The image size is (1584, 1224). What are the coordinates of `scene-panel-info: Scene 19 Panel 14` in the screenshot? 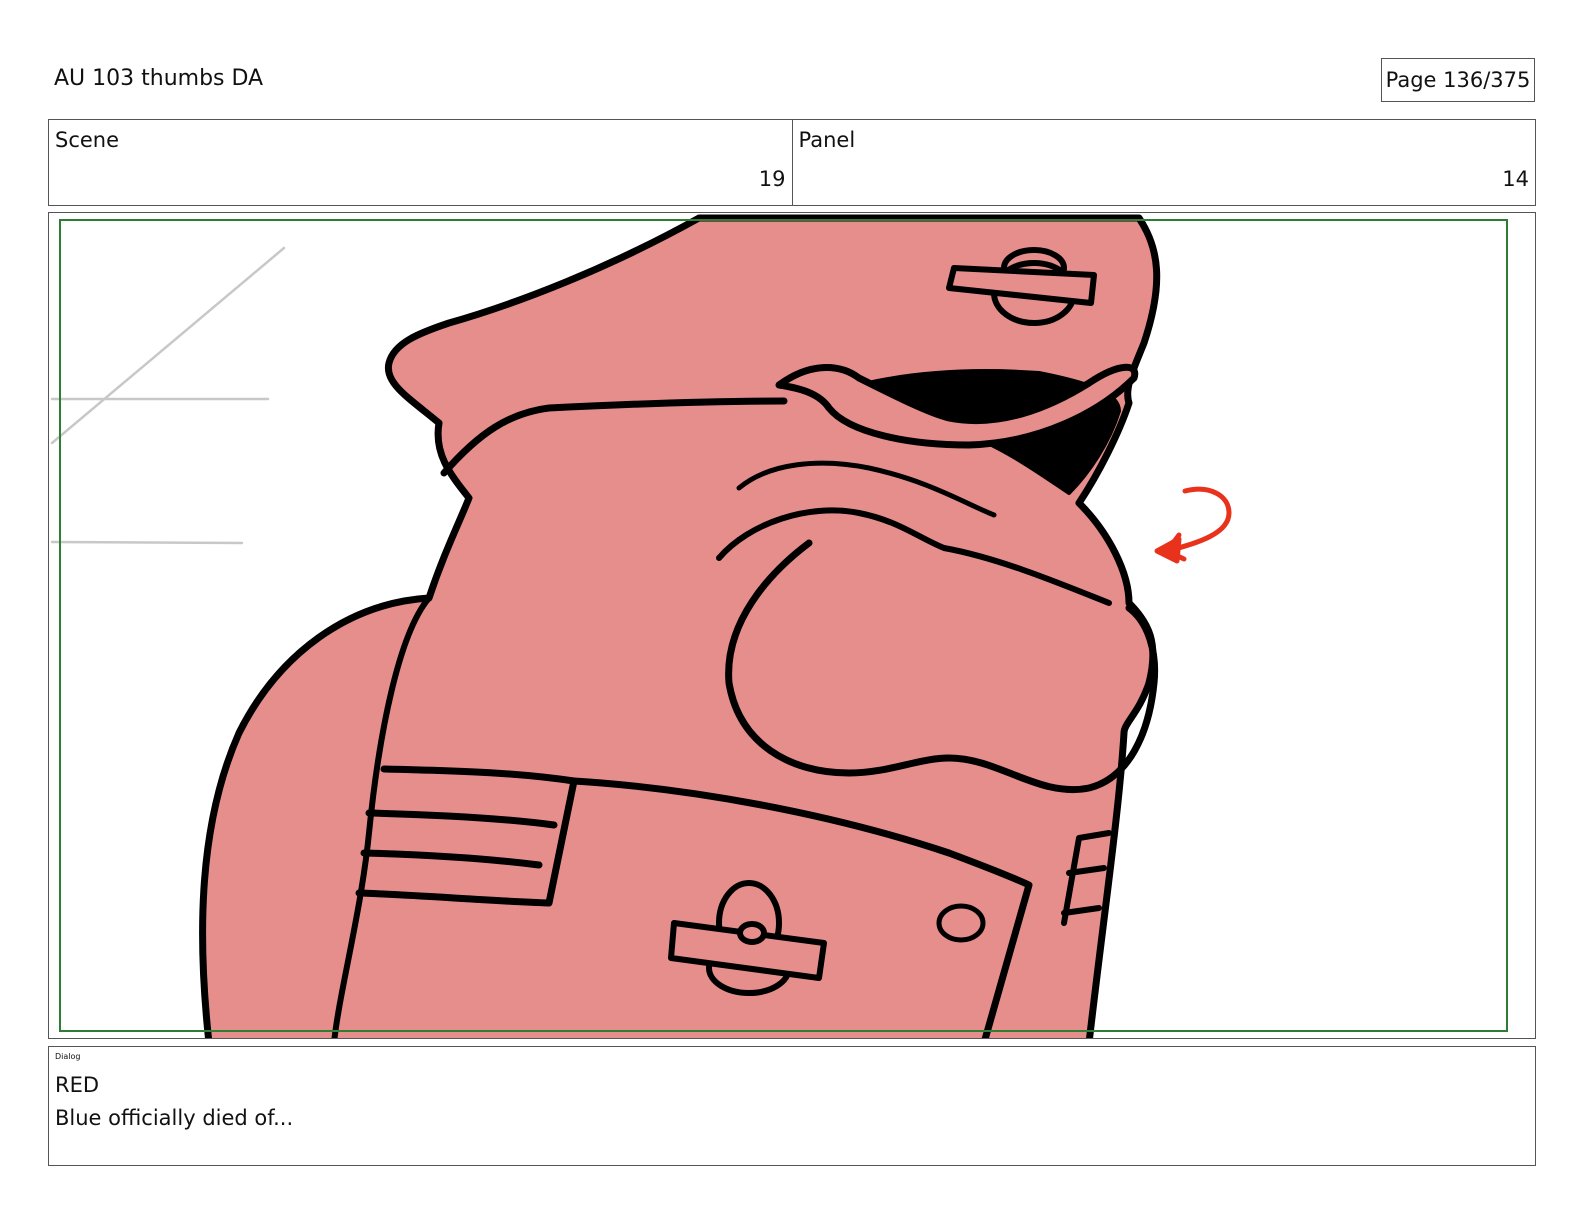 It's located at (792, 162).